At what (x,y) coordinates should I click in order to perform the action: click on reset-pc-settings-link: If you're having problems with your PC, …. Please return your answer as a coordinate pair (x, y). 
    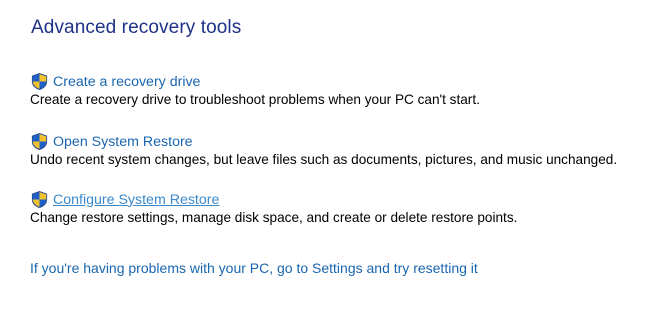
    Looking at the image, I should click on (254, 268).